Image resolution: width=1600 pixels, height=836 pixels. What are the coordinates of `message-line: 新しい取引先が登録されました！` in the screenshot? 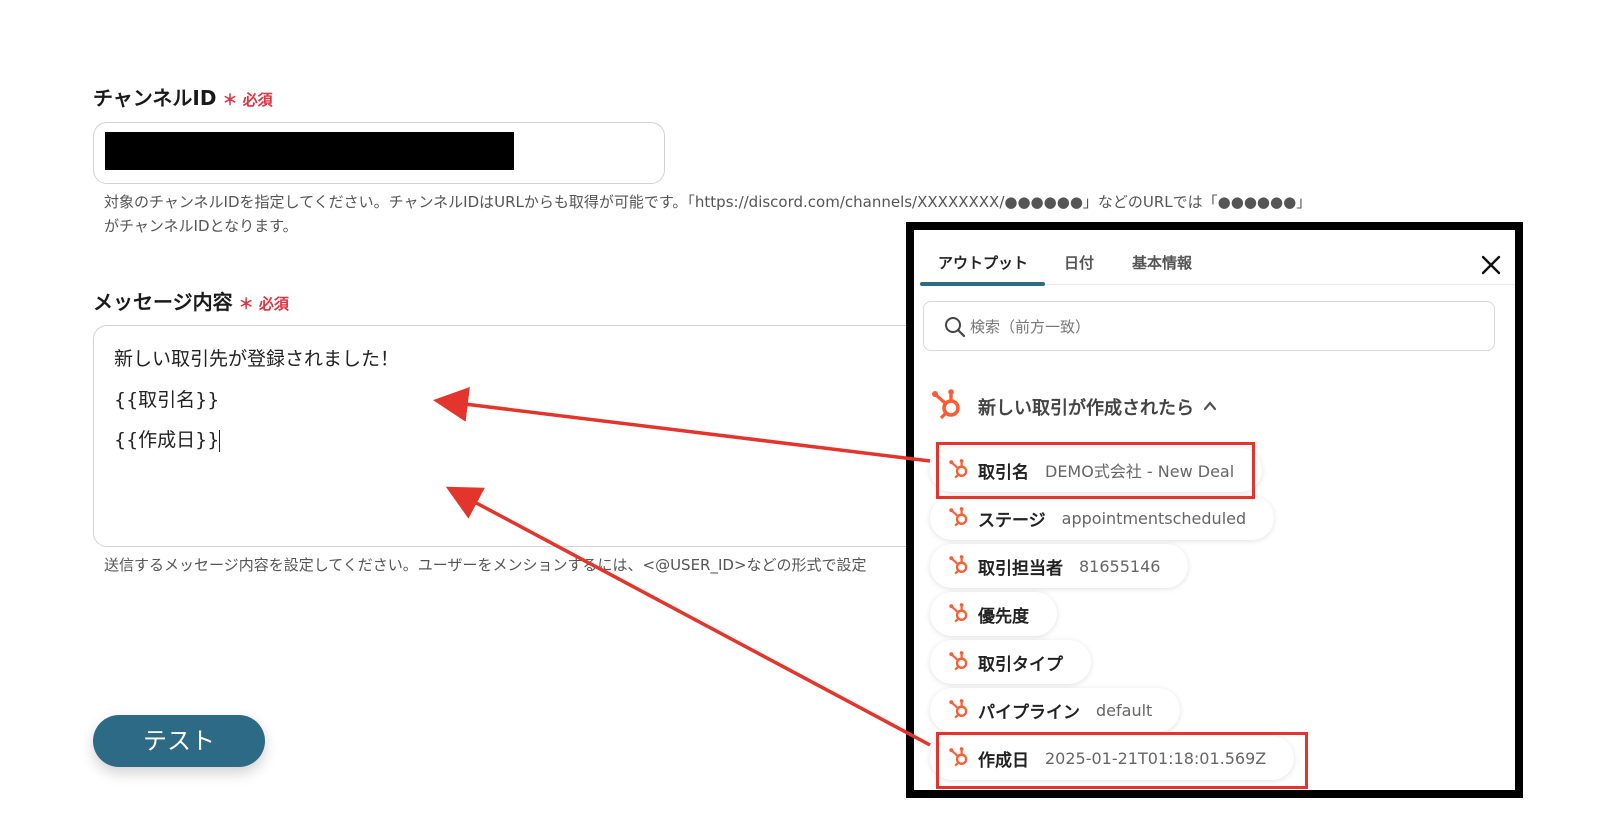 It's located at (257, 359).